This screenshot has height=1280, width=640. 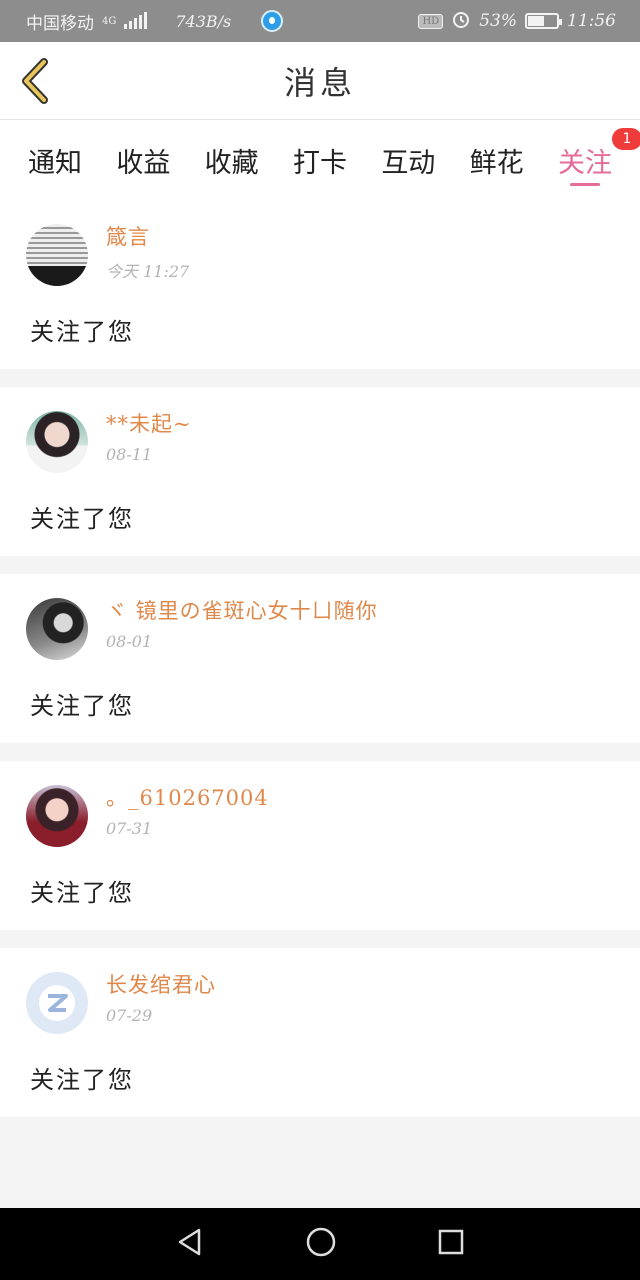 What do you see at coordinates (129, 641) in the screenshot?
I see `timestamp: 08-01` at bounding box center [129, 641].